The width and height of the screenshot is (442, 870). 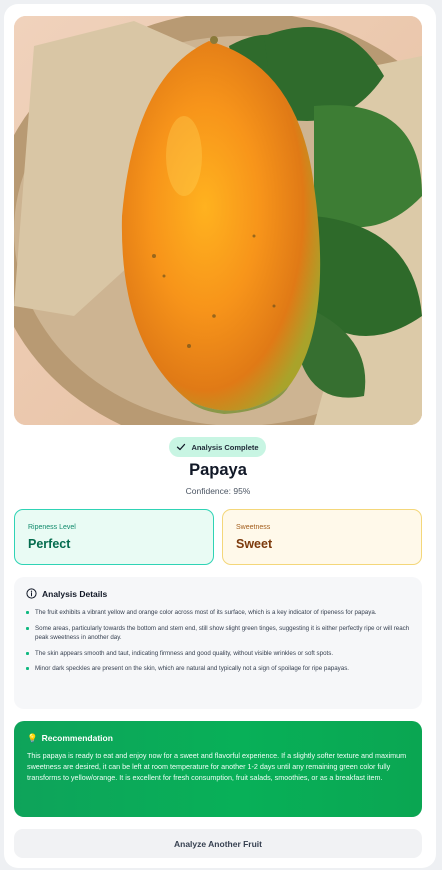 What do you see at coordinates (218, 738) in the screenshot?
I see `recommendation-header: 💡 Recommendation` at bounding box center [218, 738].